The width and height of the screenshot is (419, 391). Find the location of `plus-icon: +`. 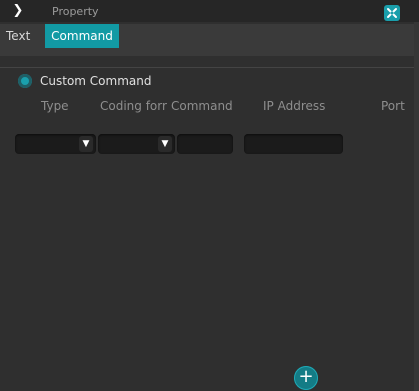

plus-icon: + is located at coordinates (306, 378).